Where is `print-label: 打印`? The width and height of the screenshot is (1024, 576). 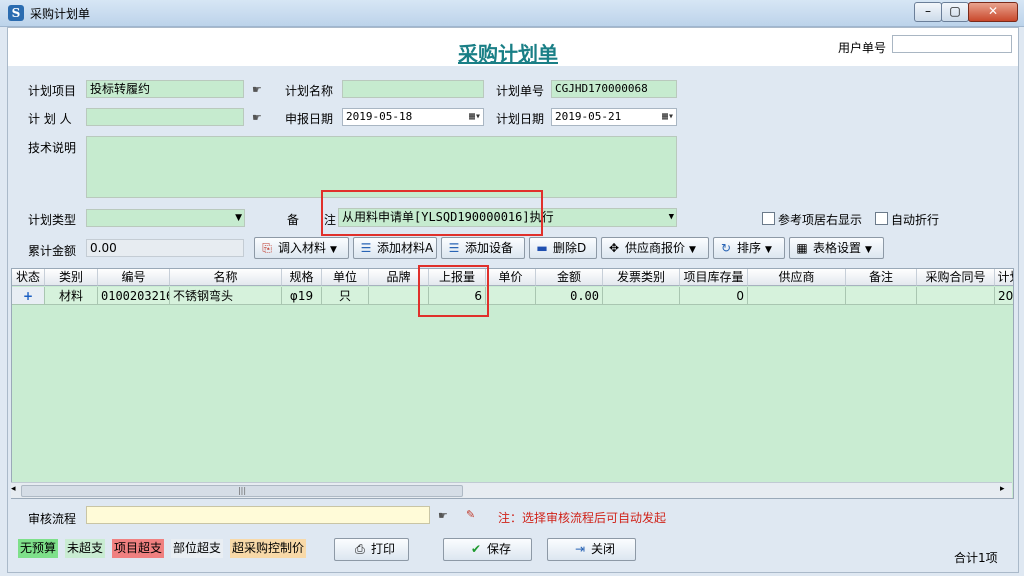 print-label: 打印 is located at coordinates (382, 549).